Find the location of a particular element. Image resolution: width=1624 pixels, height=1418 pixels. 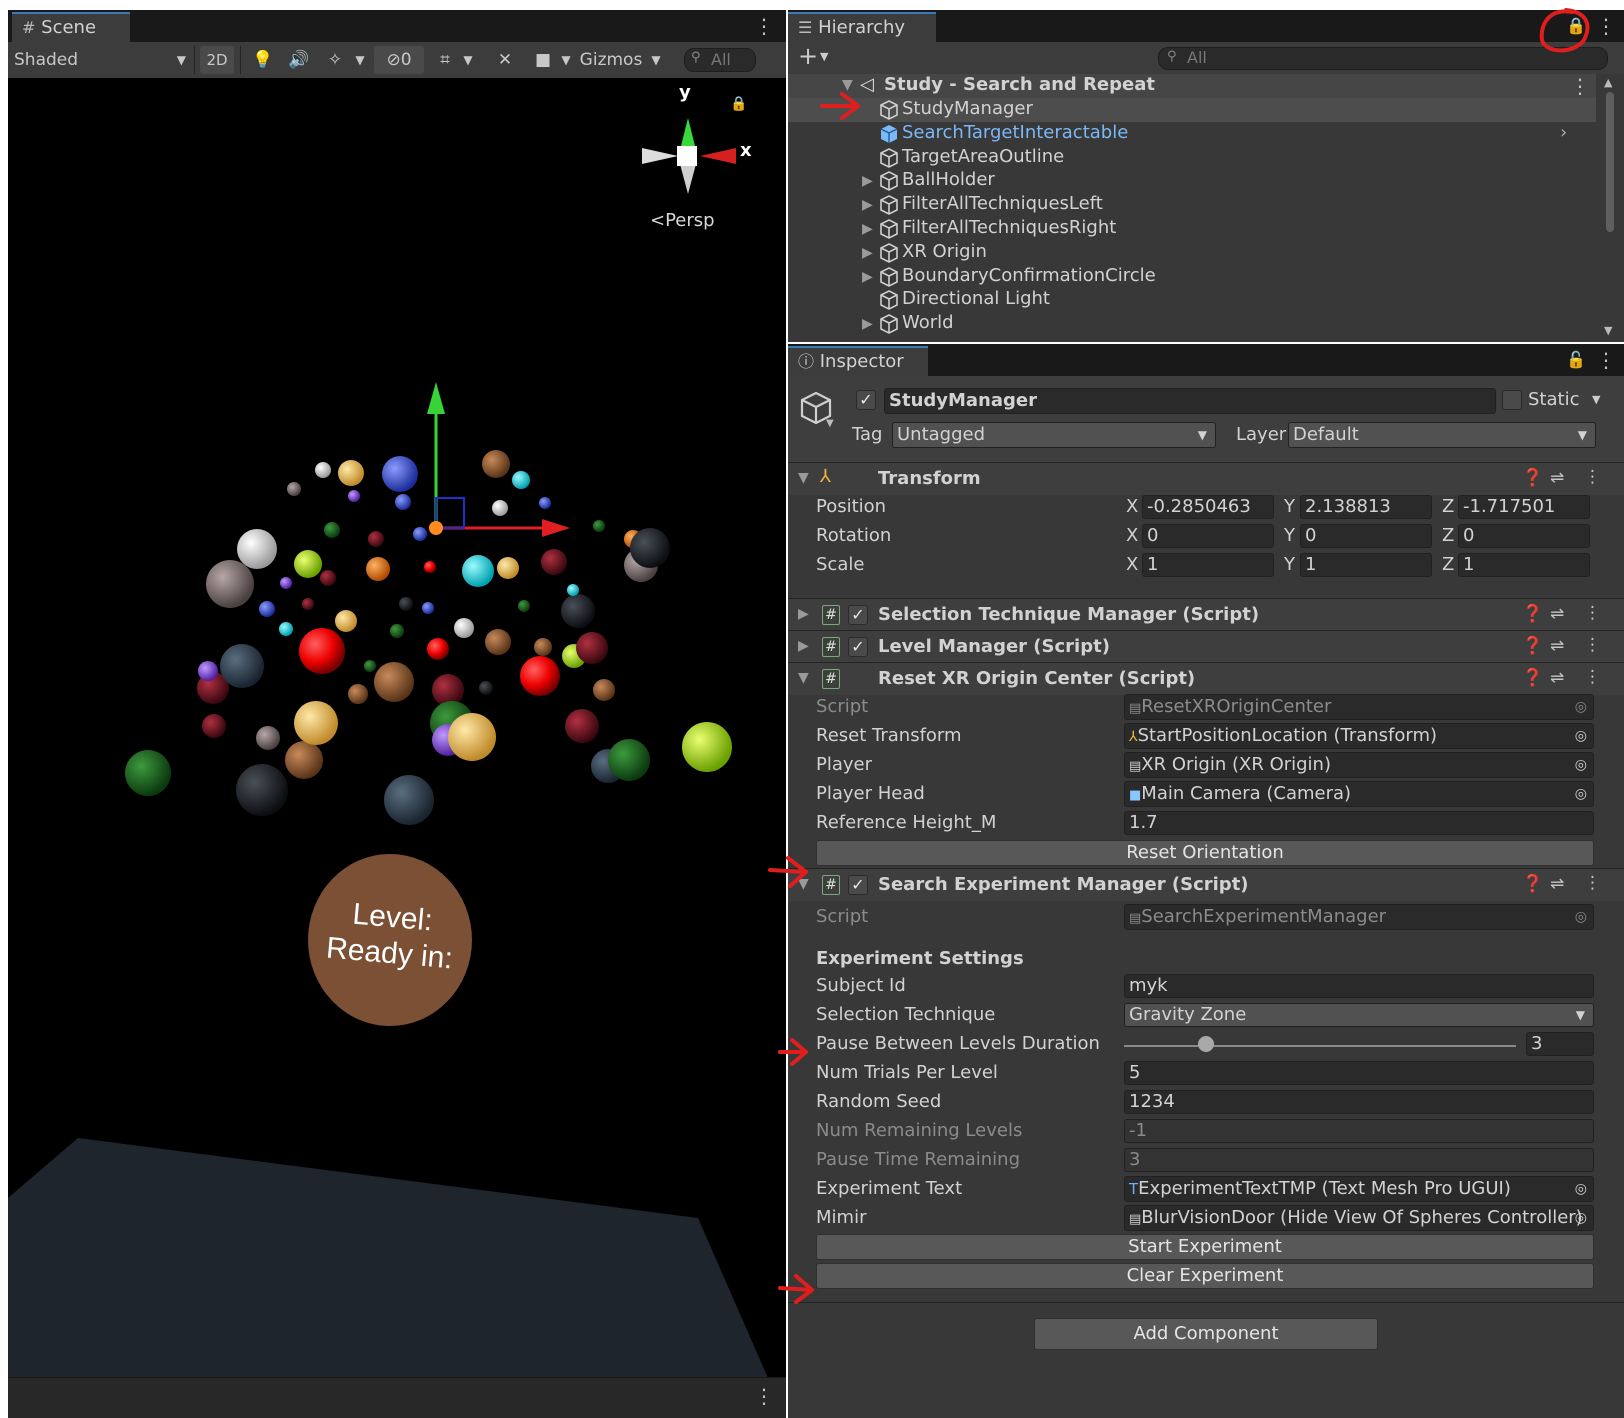

selection-technique-dropdown: Gravity Zone ▼ is located at coordinates (1359, 1015).